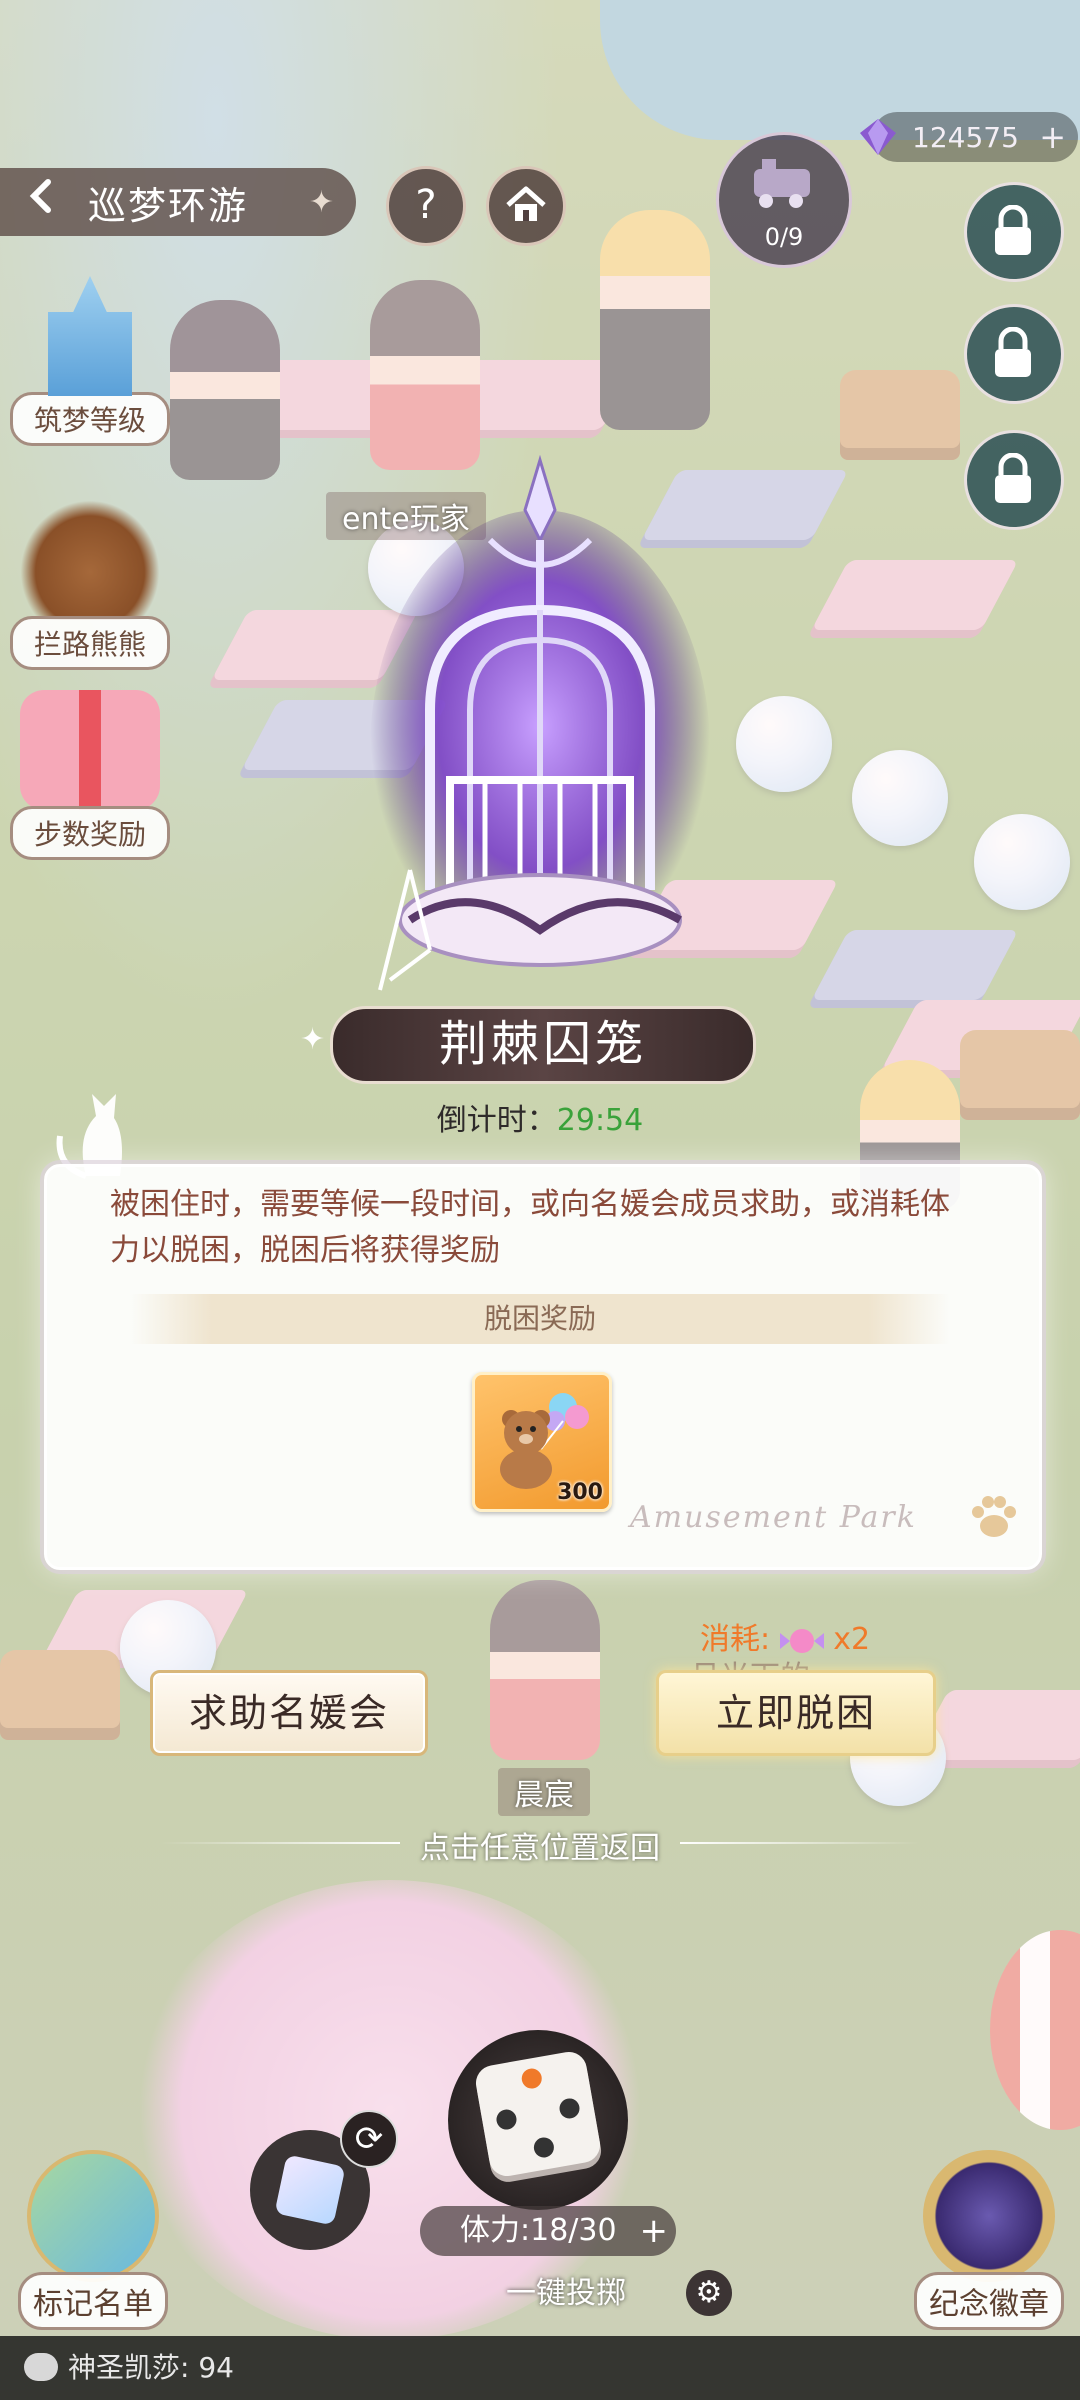 The width and height of the screenshot is (1080, 2400). I want to click on star-deco-icon: ✦, so click(321, 202).